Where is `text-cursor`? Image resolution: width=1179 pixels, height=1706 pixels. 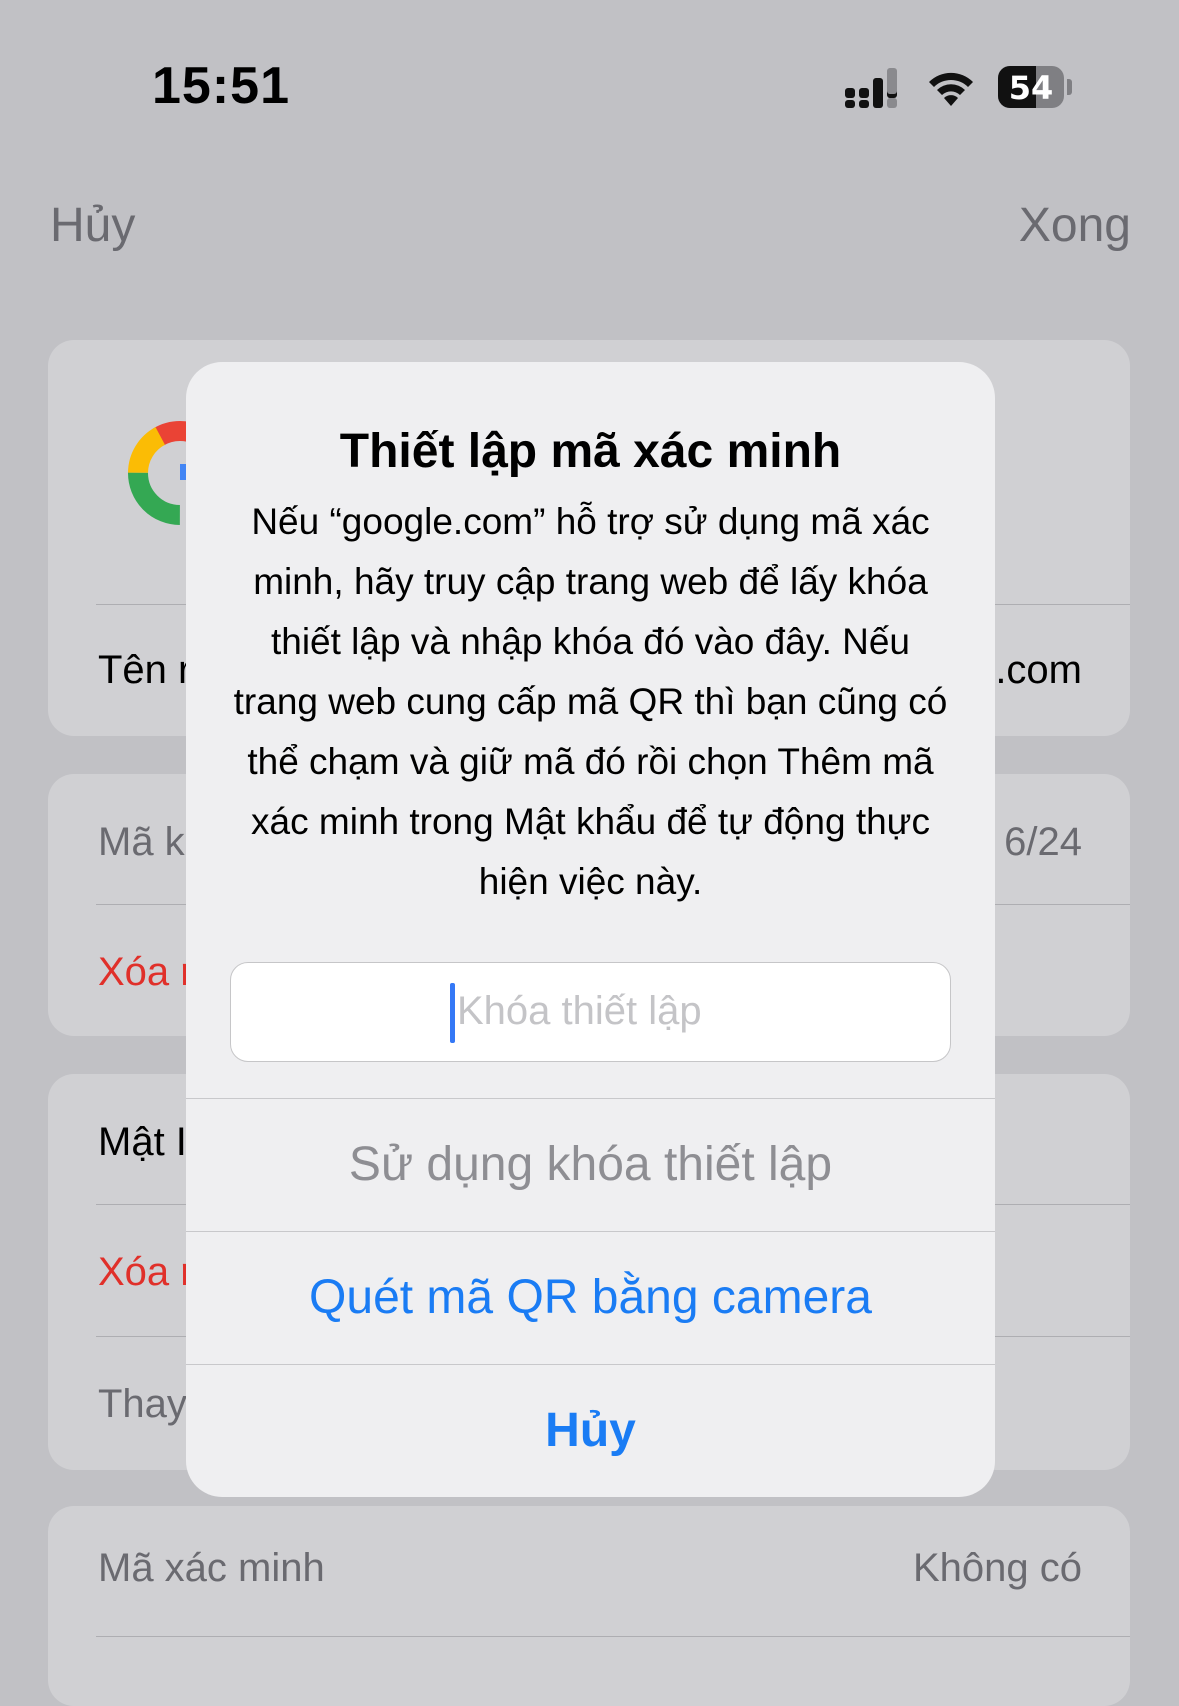 text-cursor is located at coordinates (452, 1013).